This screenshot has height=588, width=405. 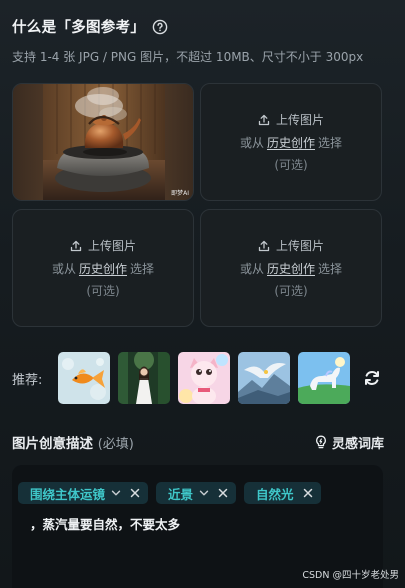 I want to click on upload-slot-2: 上传图片 或从 历史创作 选择 (可选), so click(x=291, y=142).